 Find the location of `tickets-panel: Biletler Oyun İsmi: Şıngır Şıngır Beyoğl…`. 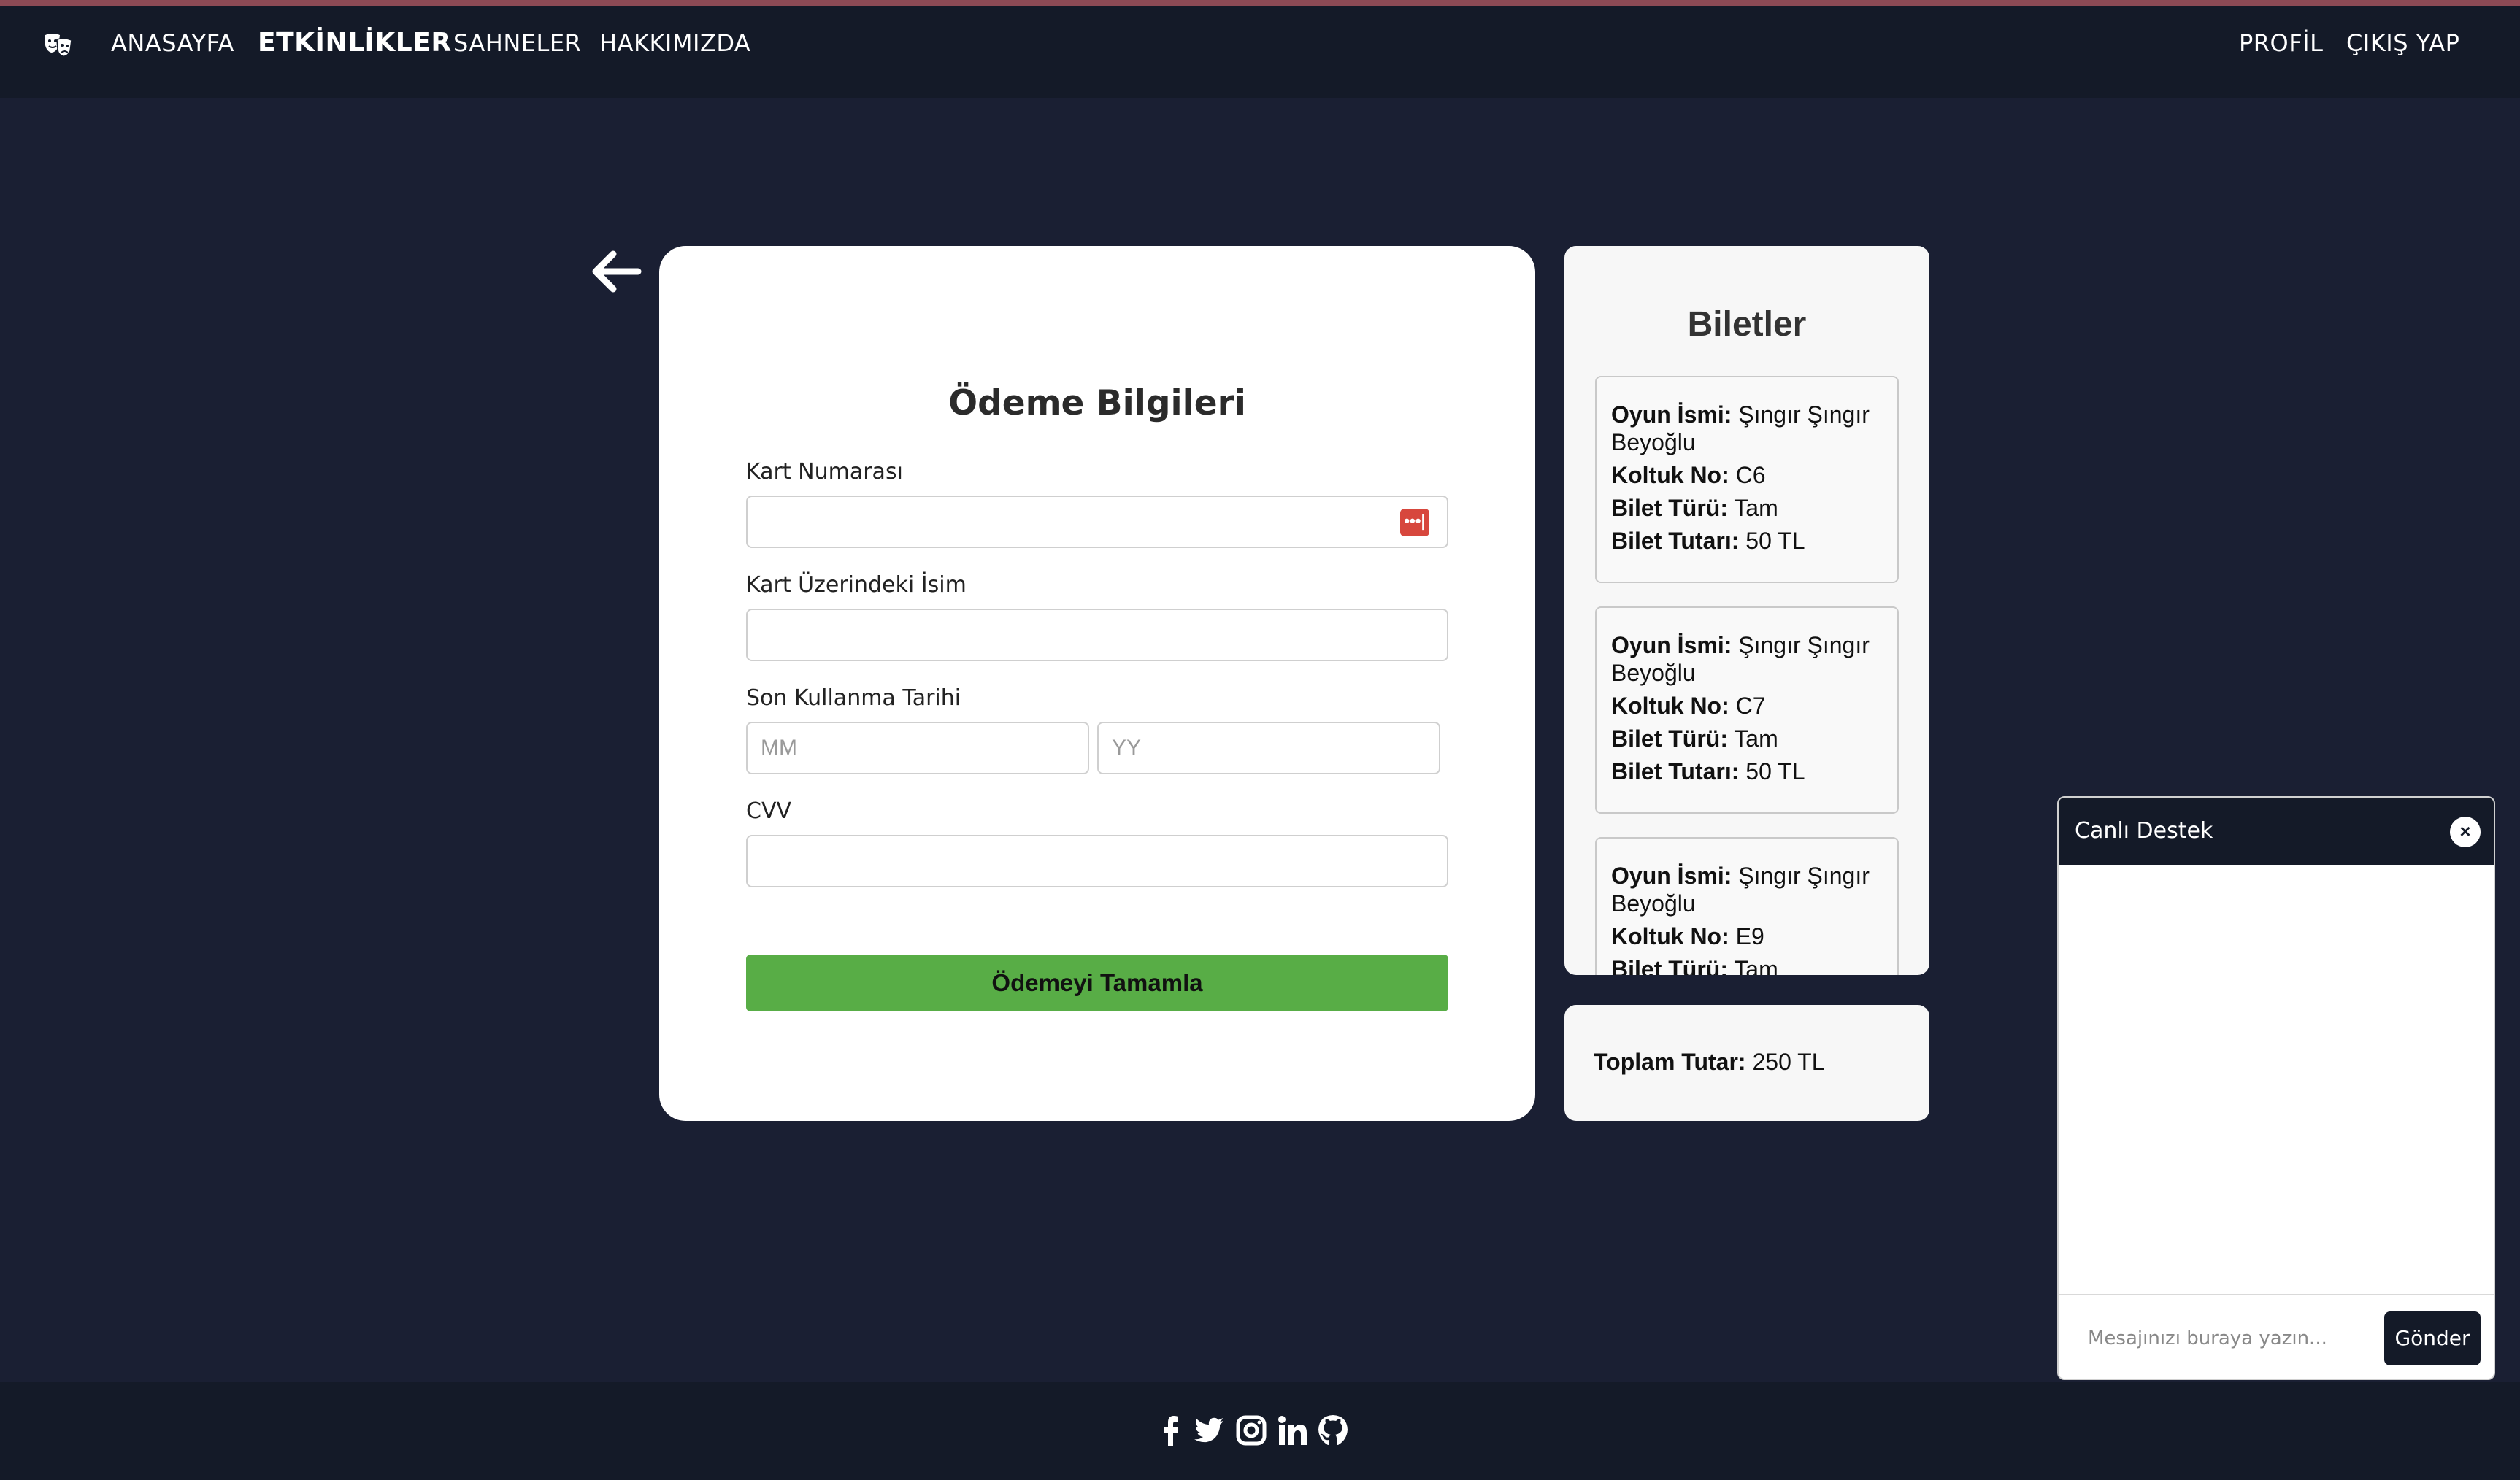

tickets-panel: Biletler Oyun İsmi: Şıngır Şıngır Beyoğl… is located at coordinates (1746, 610).